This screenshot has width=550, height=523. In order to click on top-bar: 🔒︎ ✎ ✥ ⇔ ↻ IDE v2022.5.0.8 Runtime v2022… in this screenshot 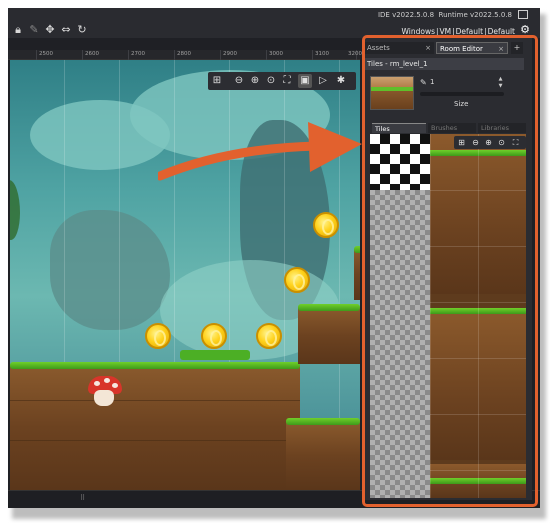, I will do `click(274, 23)`.